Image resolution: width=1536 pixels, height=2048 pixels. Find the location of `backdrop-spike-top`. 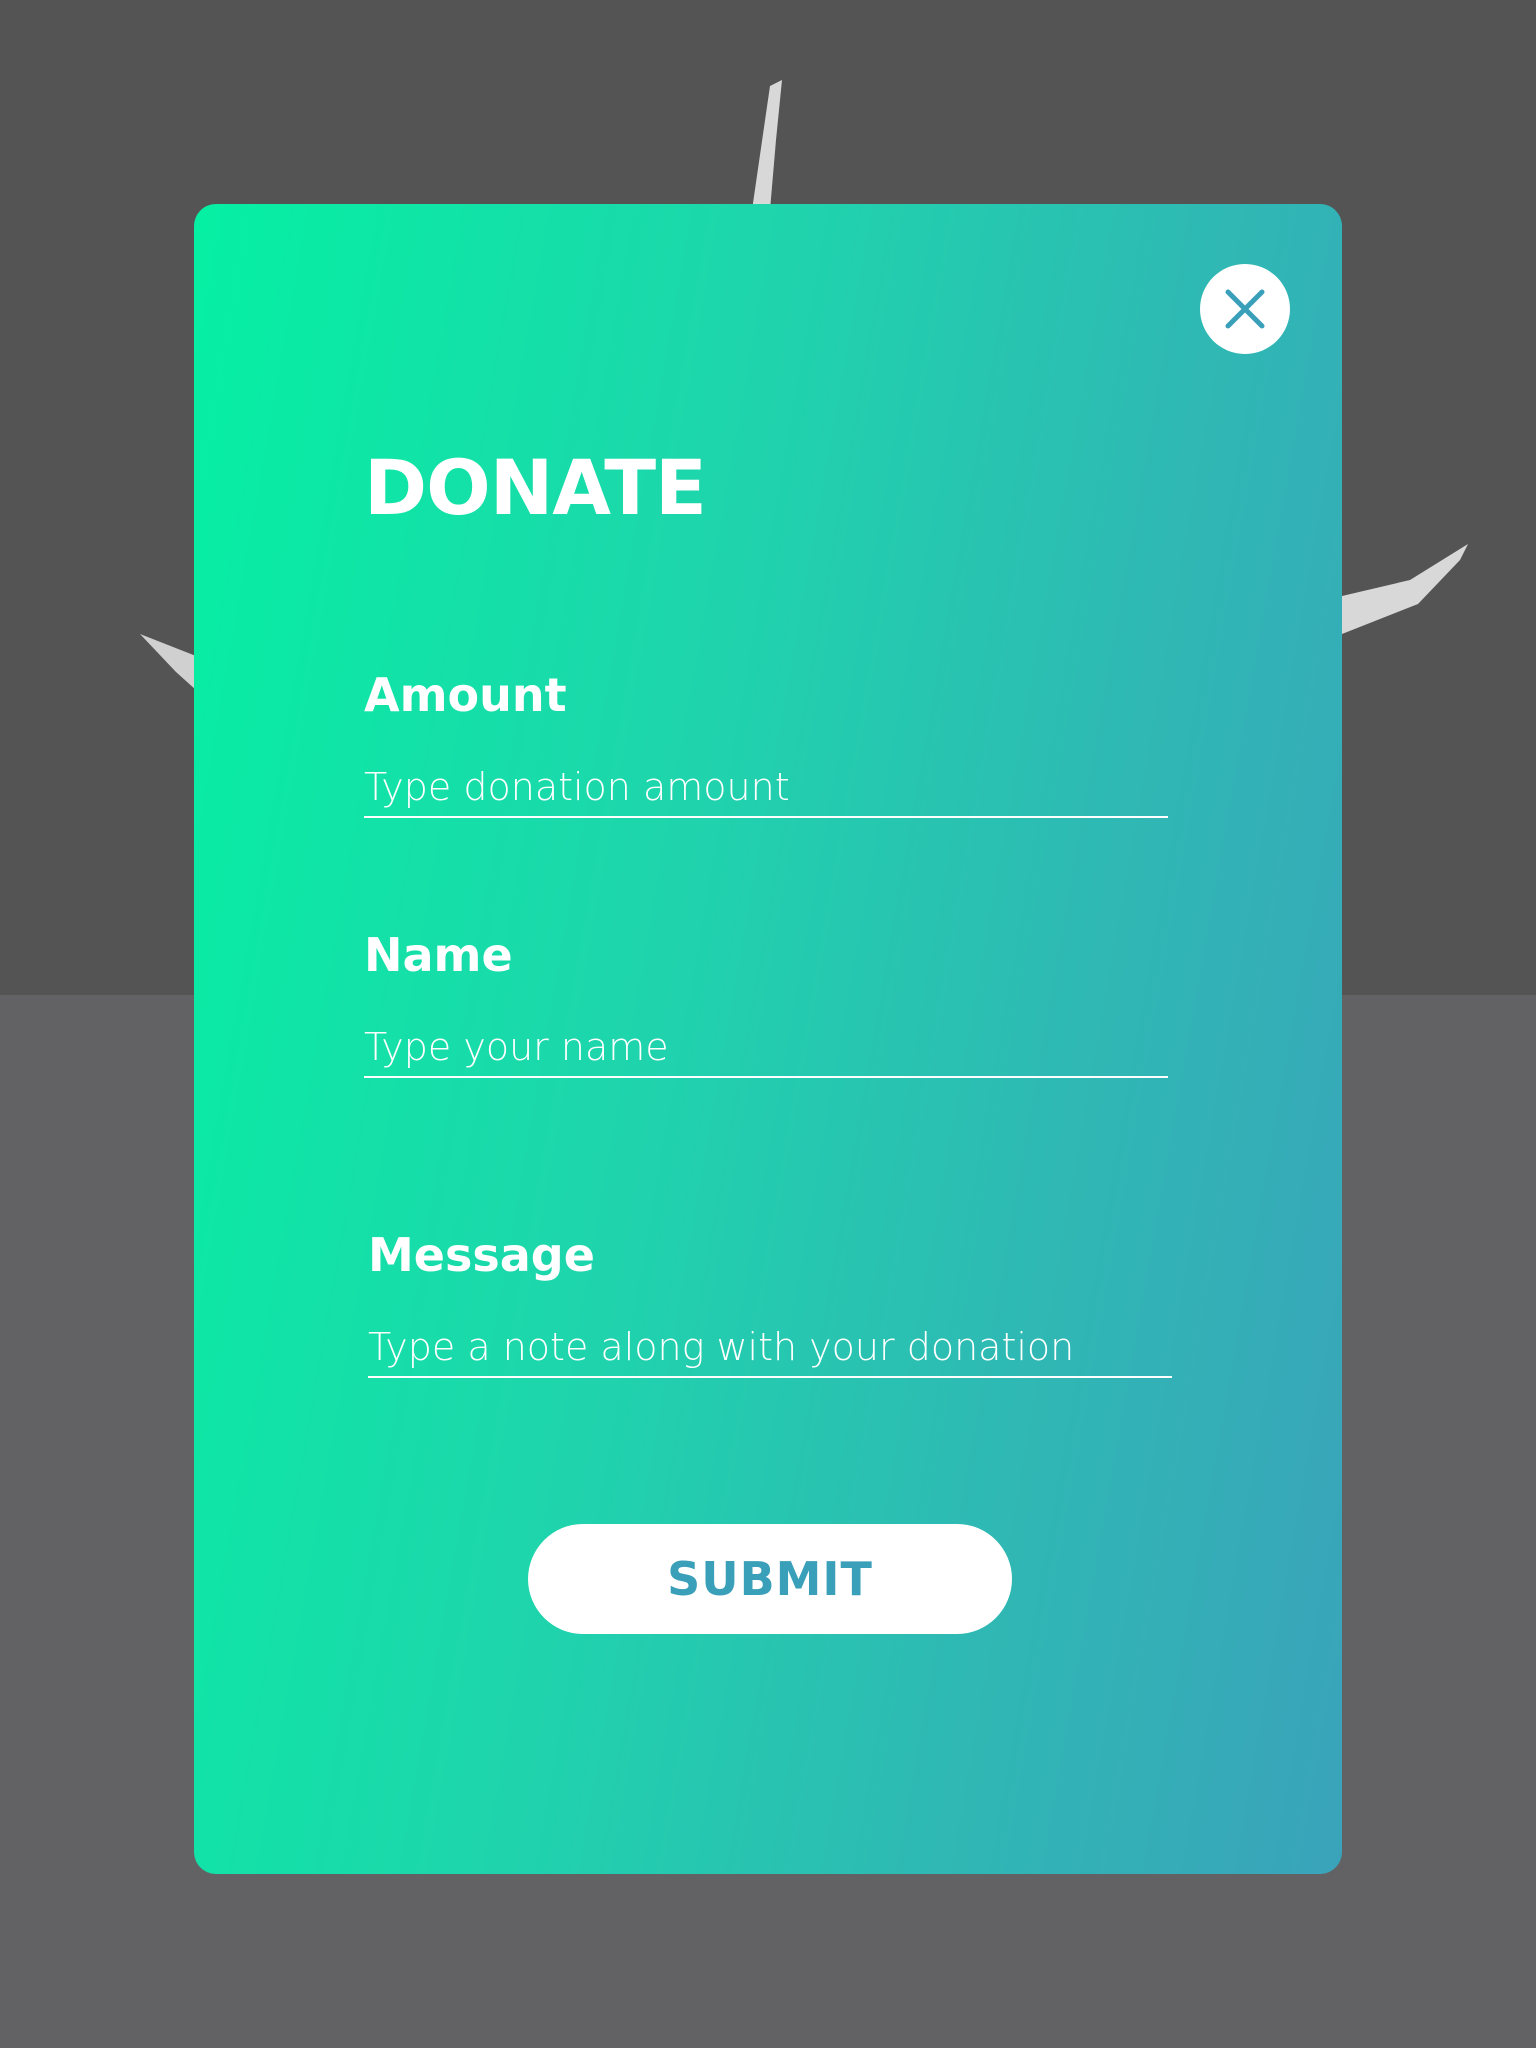

backdrop-spike-top is located at coordinates (767, 145).